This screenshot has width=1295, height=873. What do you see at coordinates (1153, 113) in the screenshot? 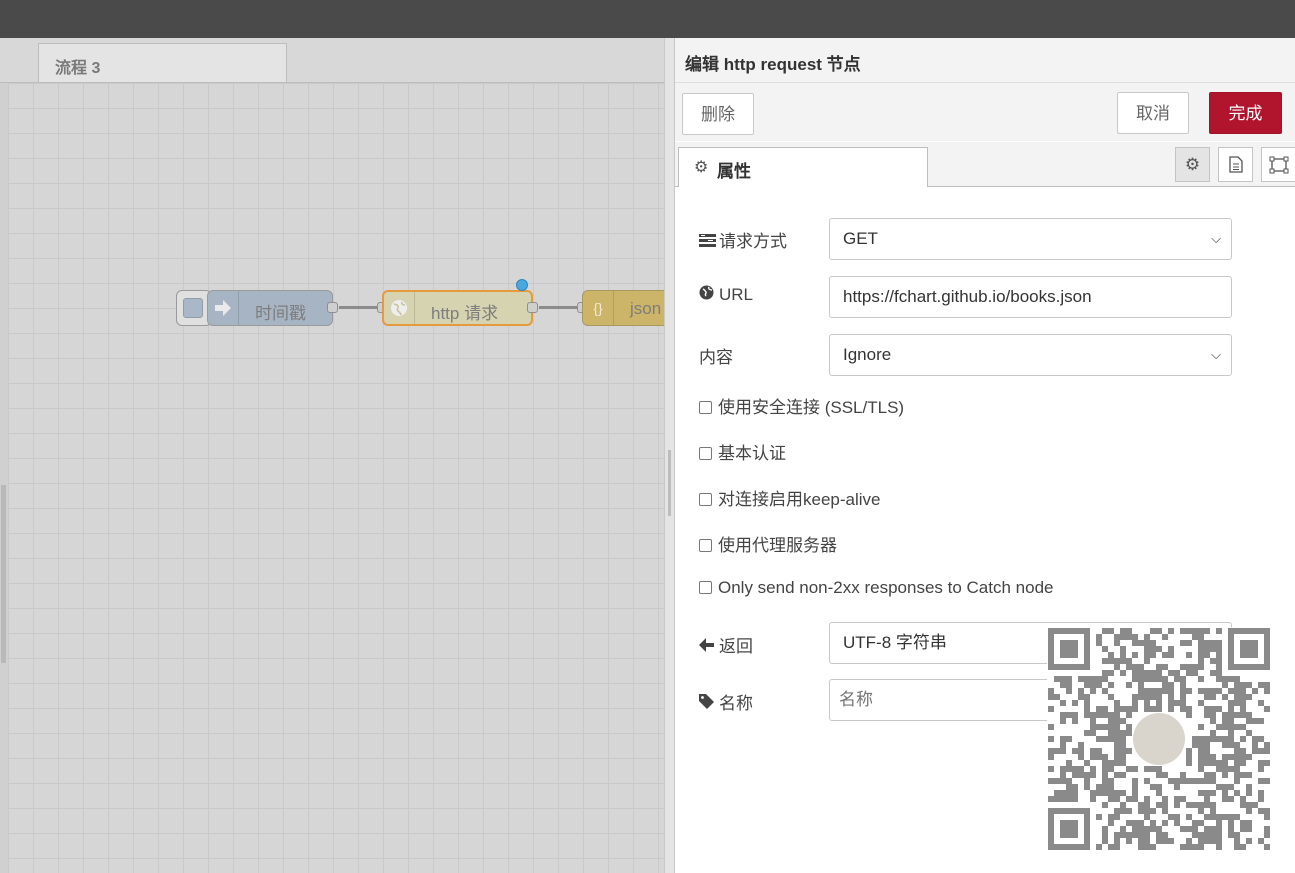
I see `cancel-button: 取消` at bounding box center [1153, 113].